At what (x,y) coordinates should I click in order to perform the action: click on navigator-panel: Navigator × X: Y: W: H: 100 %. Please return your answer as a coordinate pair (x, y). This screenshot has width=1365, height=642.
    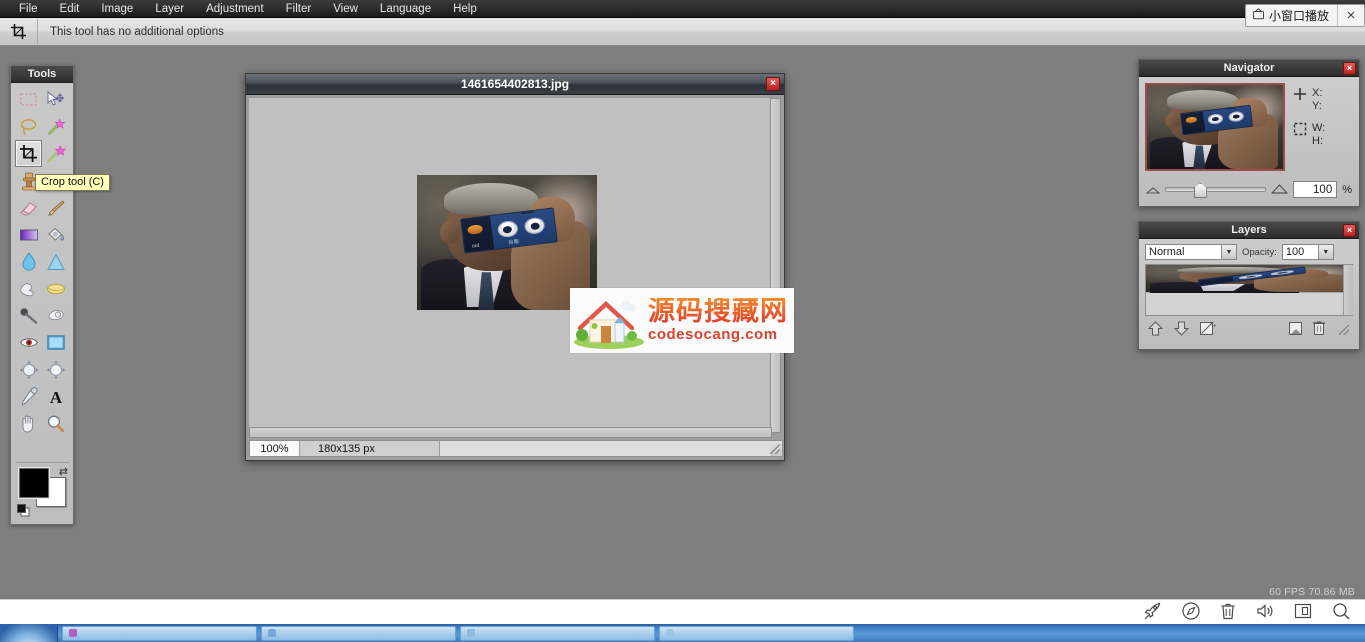
    Looking at the image, I should click on (1249, 133).